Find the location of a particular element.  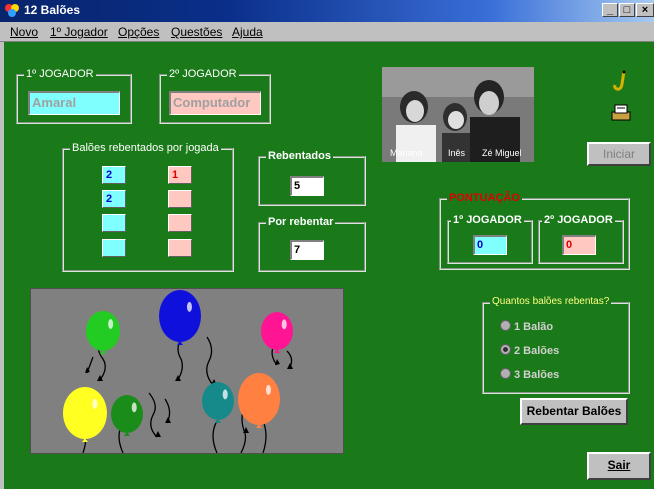

player1-name: Amaral is located at coordinates (74, 103).